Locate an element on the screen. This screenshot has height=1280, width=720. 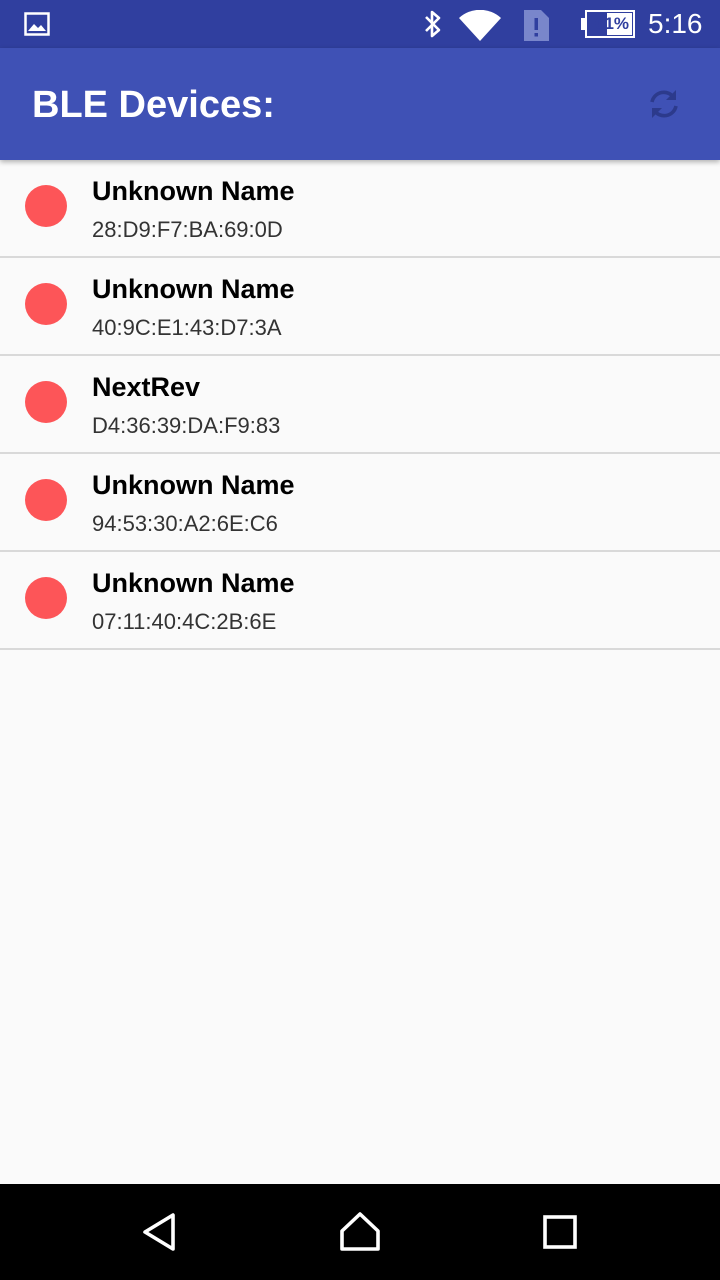
bluetooth-icon is located at coordinates (433, 24).